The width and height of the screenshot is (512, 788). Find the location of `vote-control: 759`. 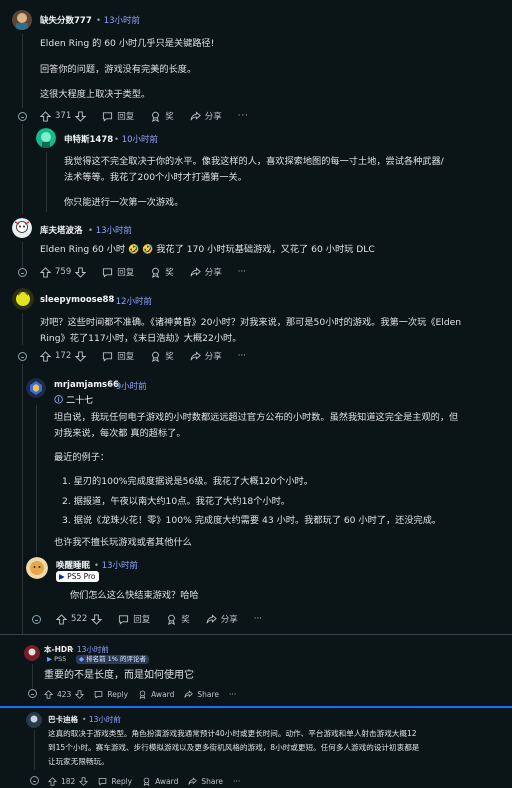

vote-control: 759 is located at coordinates (63, 272).